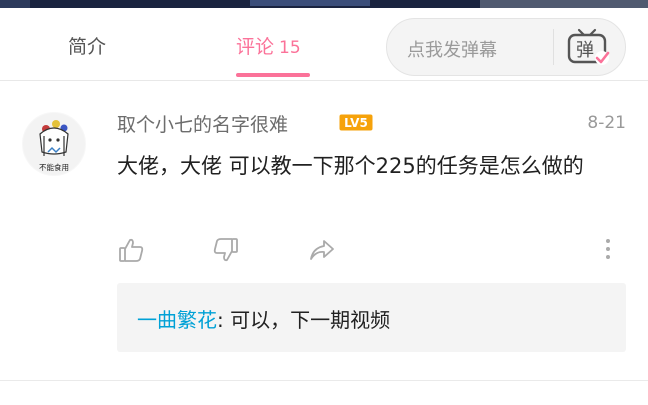  I want to click on tab-comments-label: 评论, so click(255, 47).